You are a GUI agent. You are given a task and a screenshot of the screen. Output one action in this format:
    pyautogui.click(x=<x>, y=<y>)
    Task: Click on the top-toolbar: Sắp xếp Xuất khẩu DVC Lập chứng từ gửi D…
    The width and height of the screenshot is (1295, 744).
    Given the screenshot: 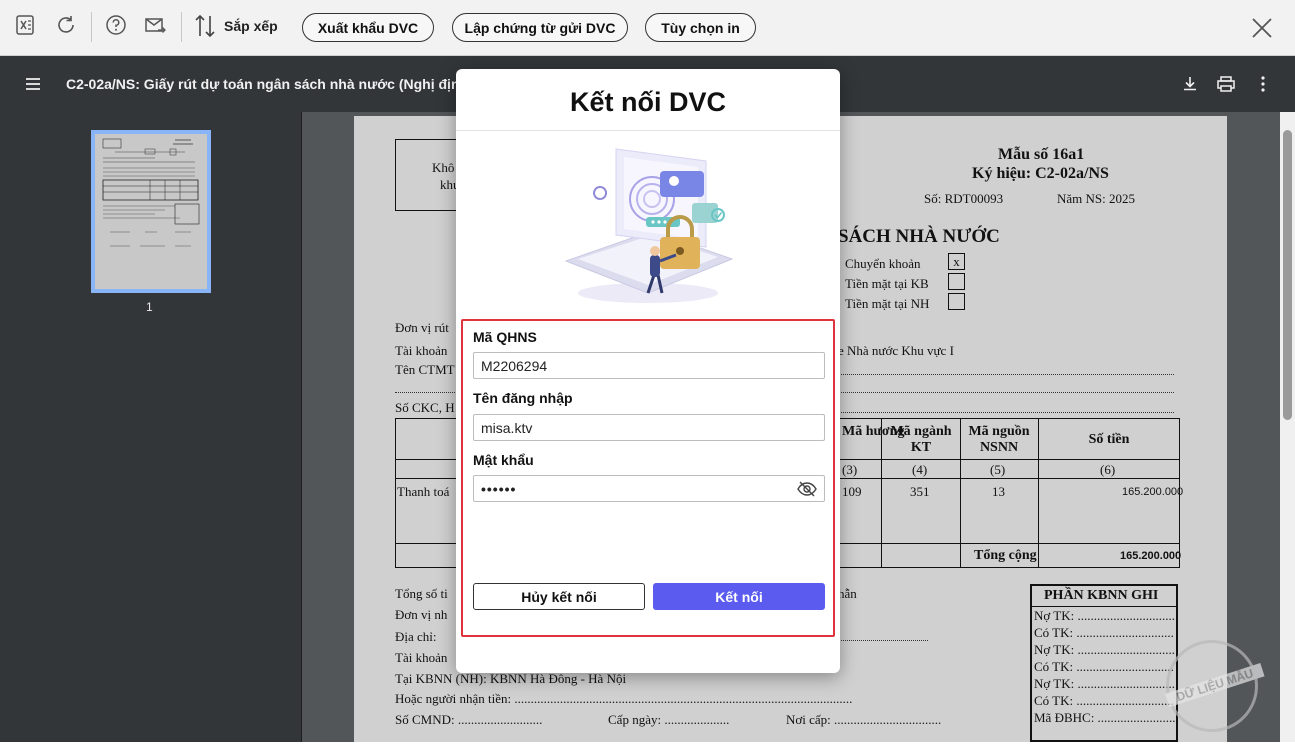 What is the action you would take?
    pyautogui.click(x=647, y=28)
    